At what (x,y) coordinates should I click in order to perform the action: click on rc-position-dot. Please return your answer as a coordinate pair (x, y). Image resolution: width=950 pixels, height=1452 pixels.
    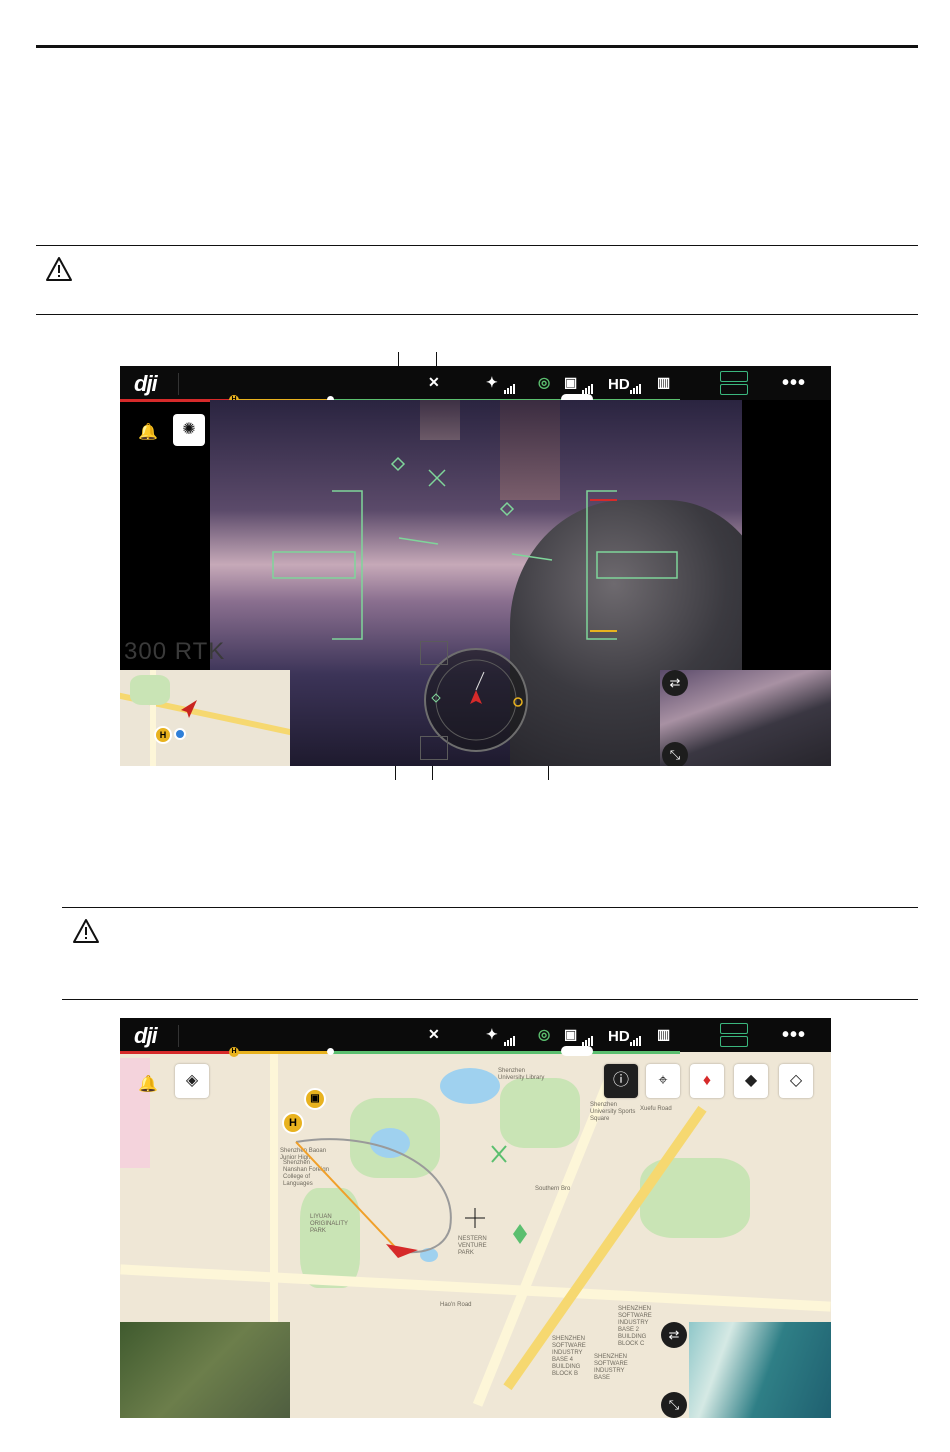
    Looking at the image, I should click on (180, 734).